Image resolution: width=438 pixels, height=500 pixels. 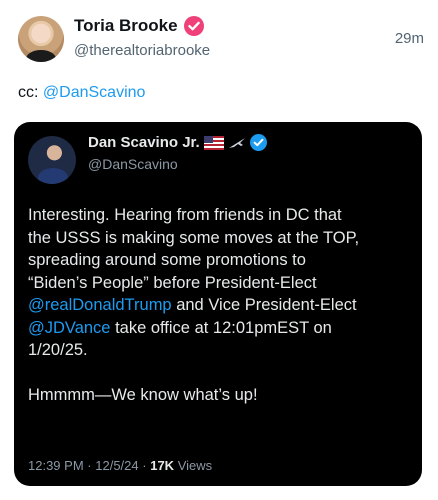 I want to click on body-line: “Biden’s People” before President-Elect, so click(x=172, y=282).